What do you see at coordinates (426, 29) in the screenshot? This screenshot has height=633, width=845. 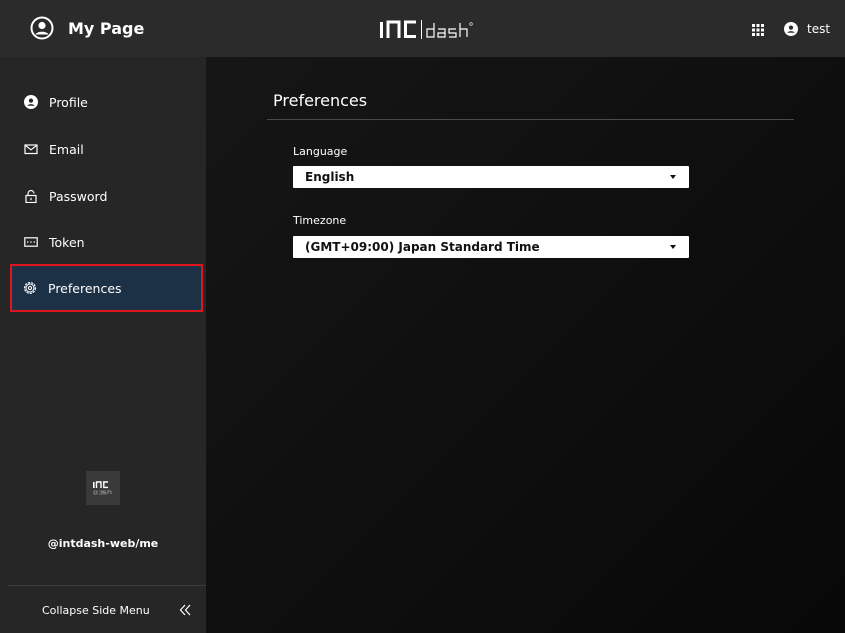 I see `intdash-logo` at bounding box center [426, 29].